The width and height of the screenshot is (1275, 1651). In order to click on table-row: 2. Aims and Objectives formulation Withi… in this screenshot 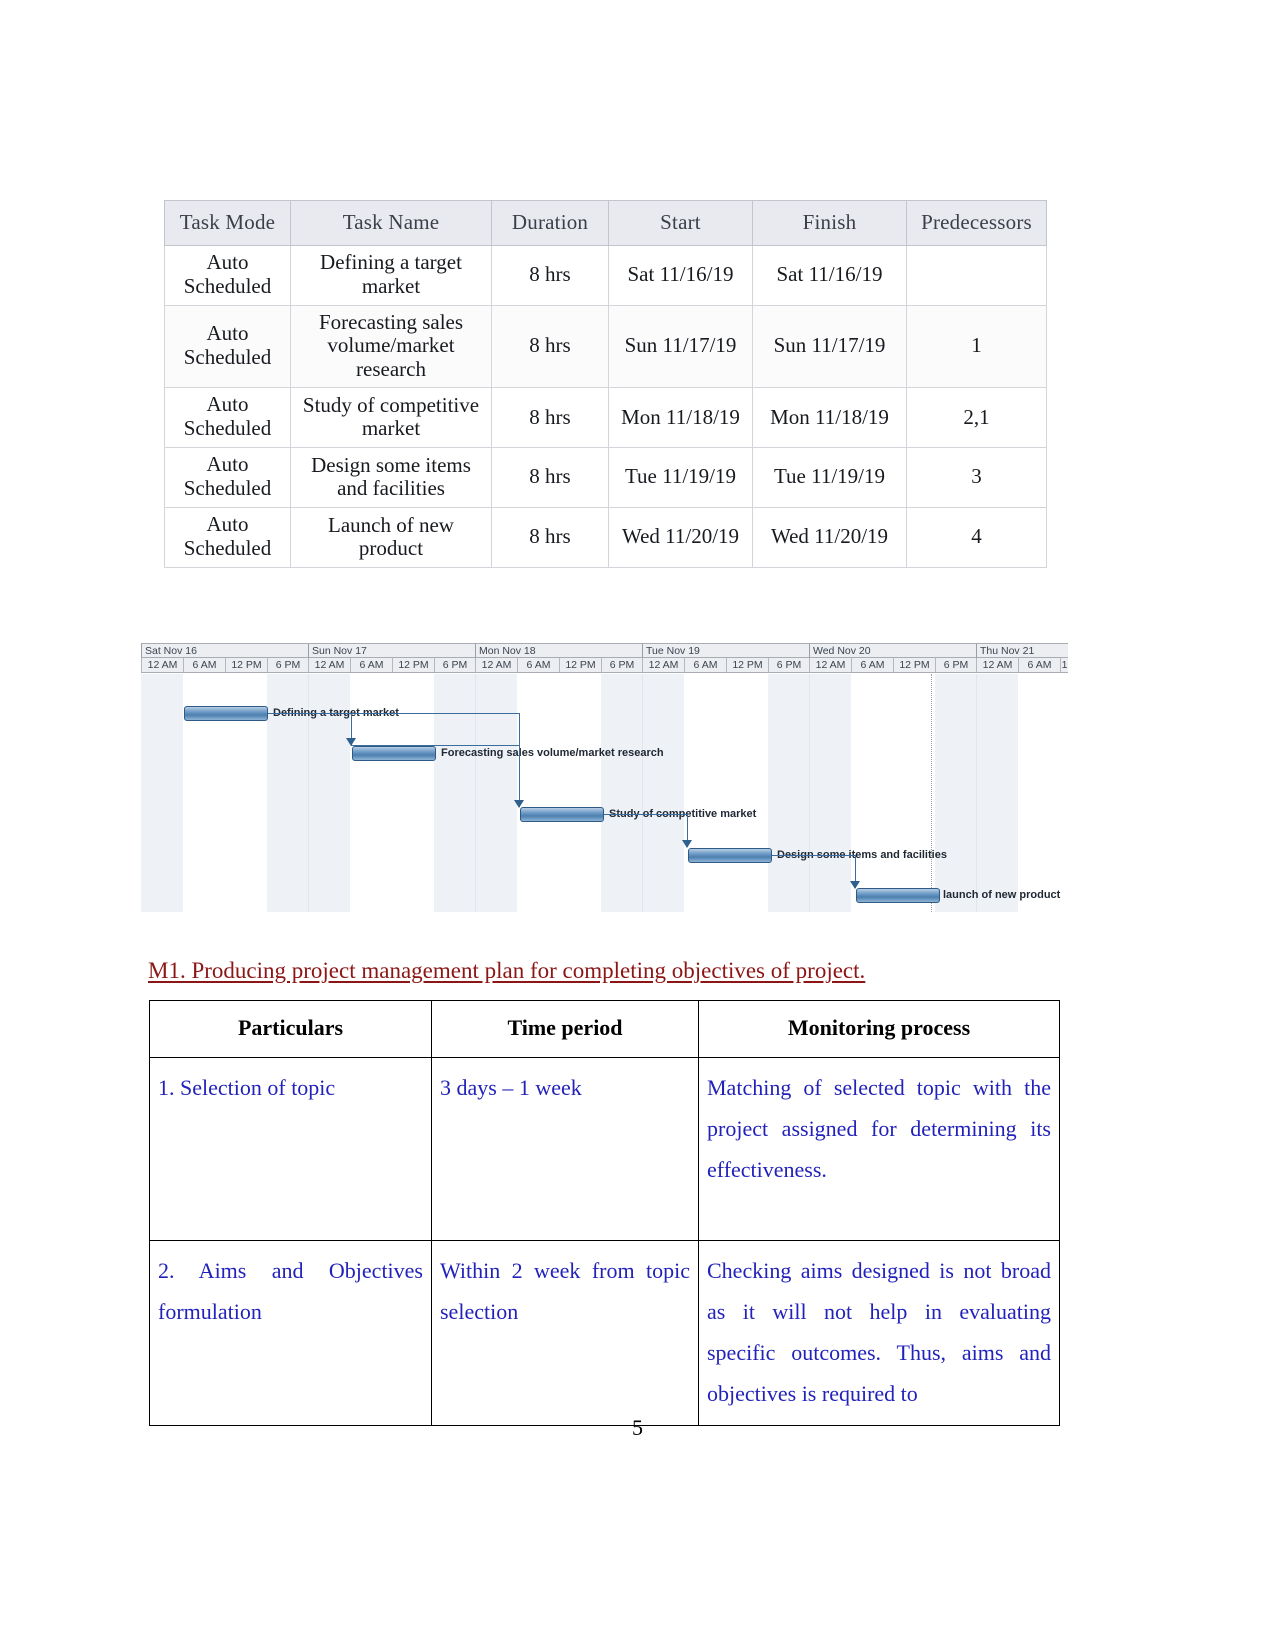, I will do `click(604, 1333)`.